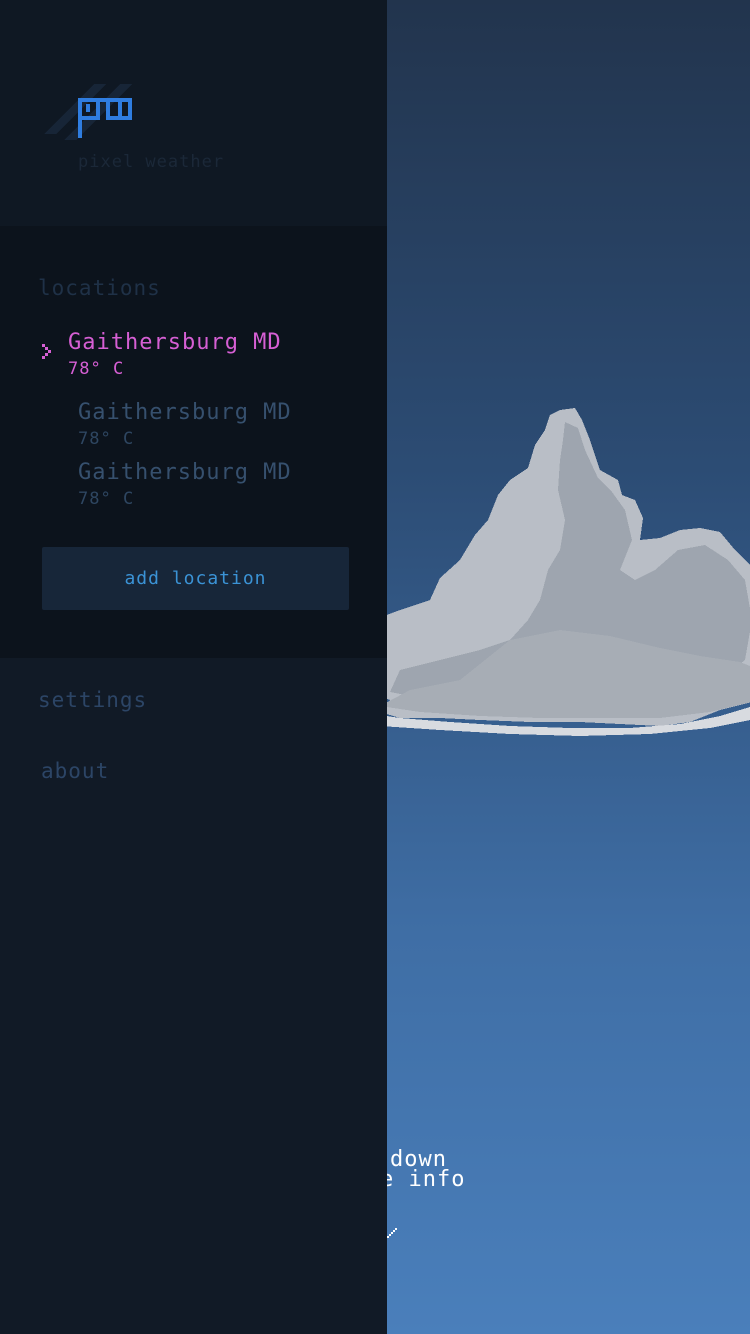  Describe the element at coordinates (555, 572) in the screenshot. I see `cloud-illustration` at that location.